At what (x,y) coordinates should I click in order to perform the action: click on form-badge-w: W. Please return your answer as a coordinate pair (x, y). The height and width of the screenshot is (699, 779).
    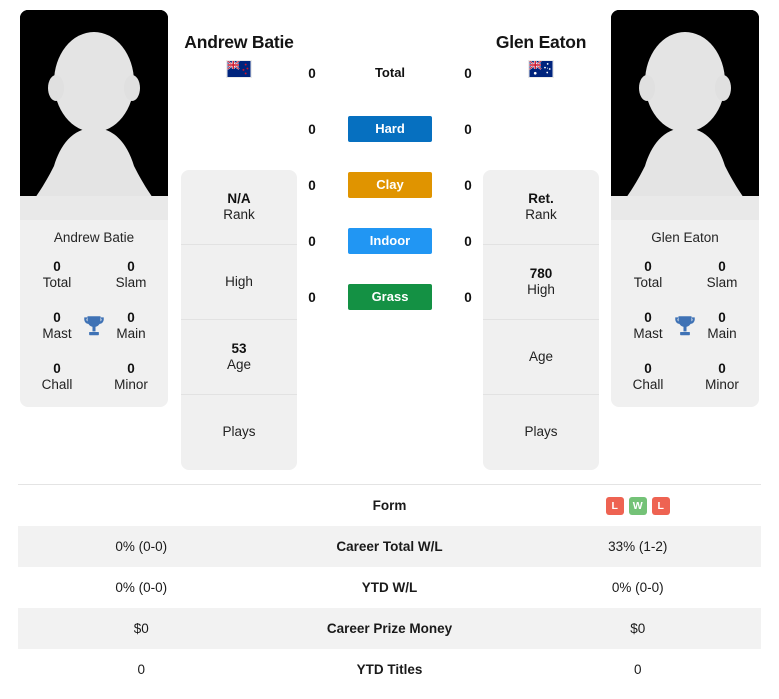
    Looking at the image, I should click on (637, 505).